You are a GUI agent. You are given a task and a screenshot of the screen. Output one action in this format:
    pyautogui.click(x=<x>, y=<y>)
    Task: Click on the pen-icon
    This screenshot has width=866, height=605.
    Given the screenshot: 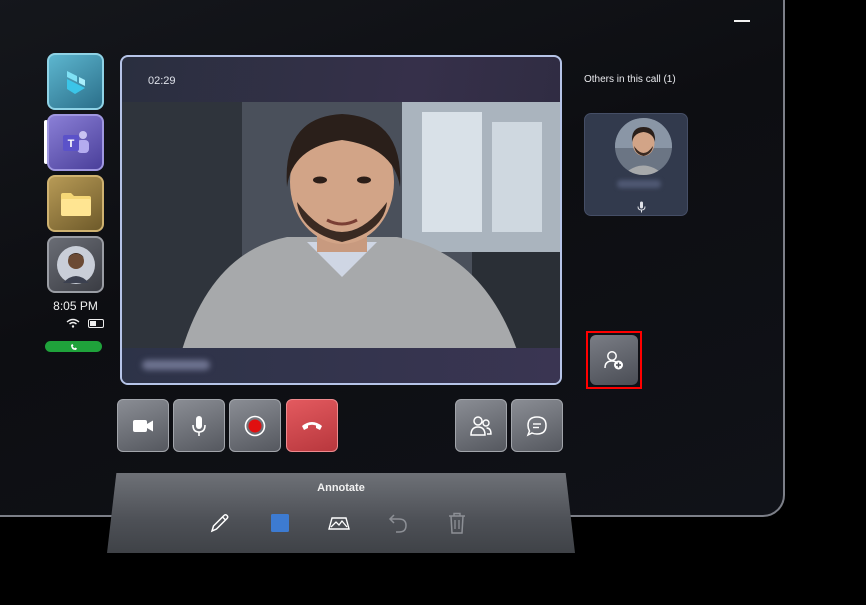 What is the action you would take?
    pyautogui.click(x=219, y=523)
    